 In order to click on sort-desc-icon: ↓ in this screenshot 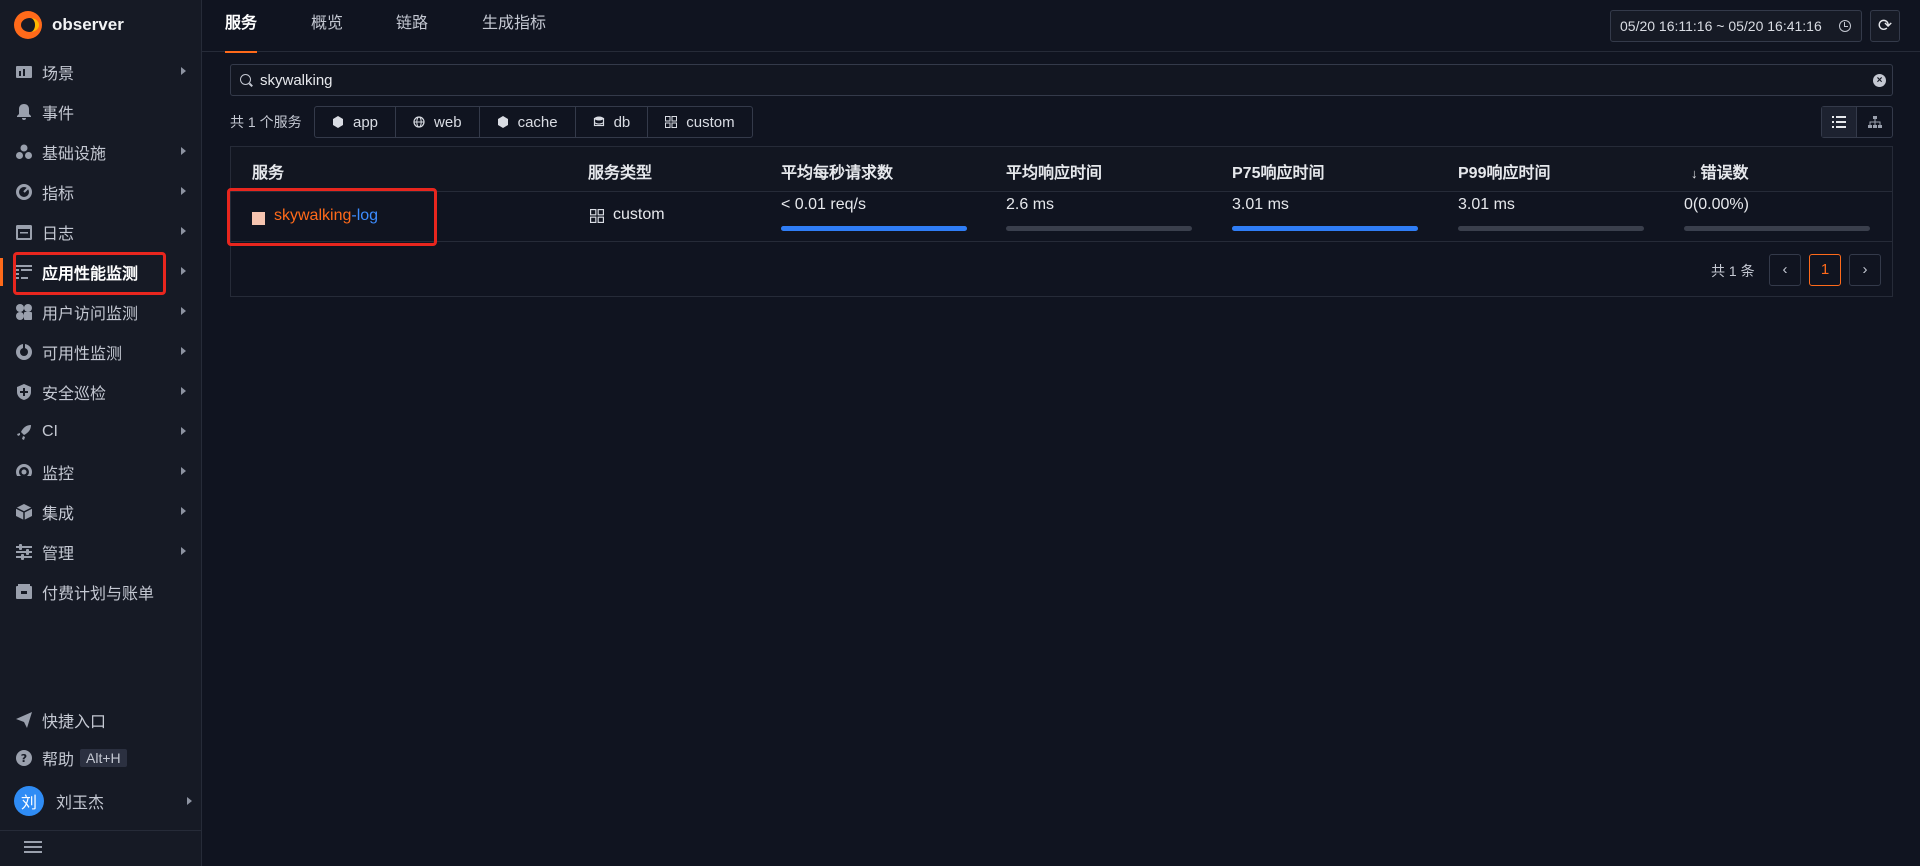, I will do `click(1694, 173)`.